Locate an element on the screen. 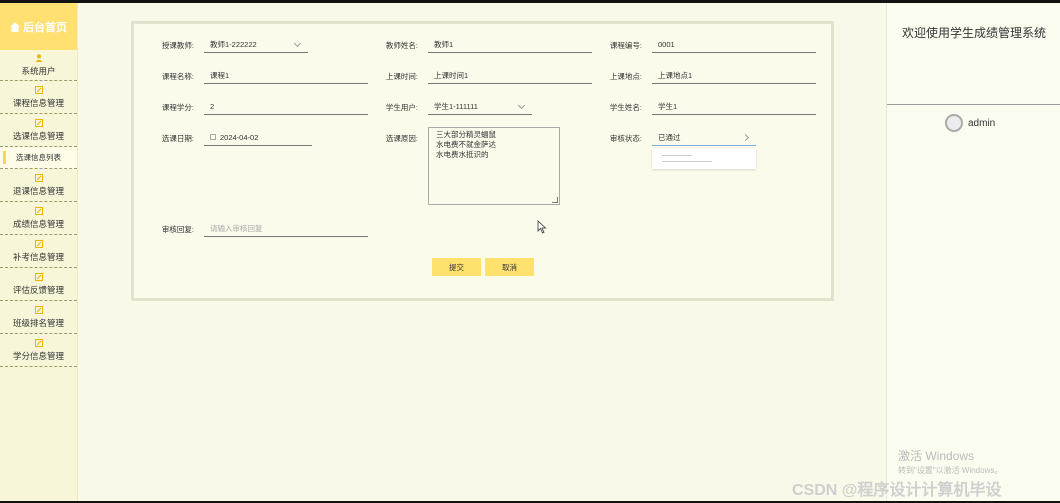  select-date-picker: 2024-04-02 is located at coordinates (258, 137).